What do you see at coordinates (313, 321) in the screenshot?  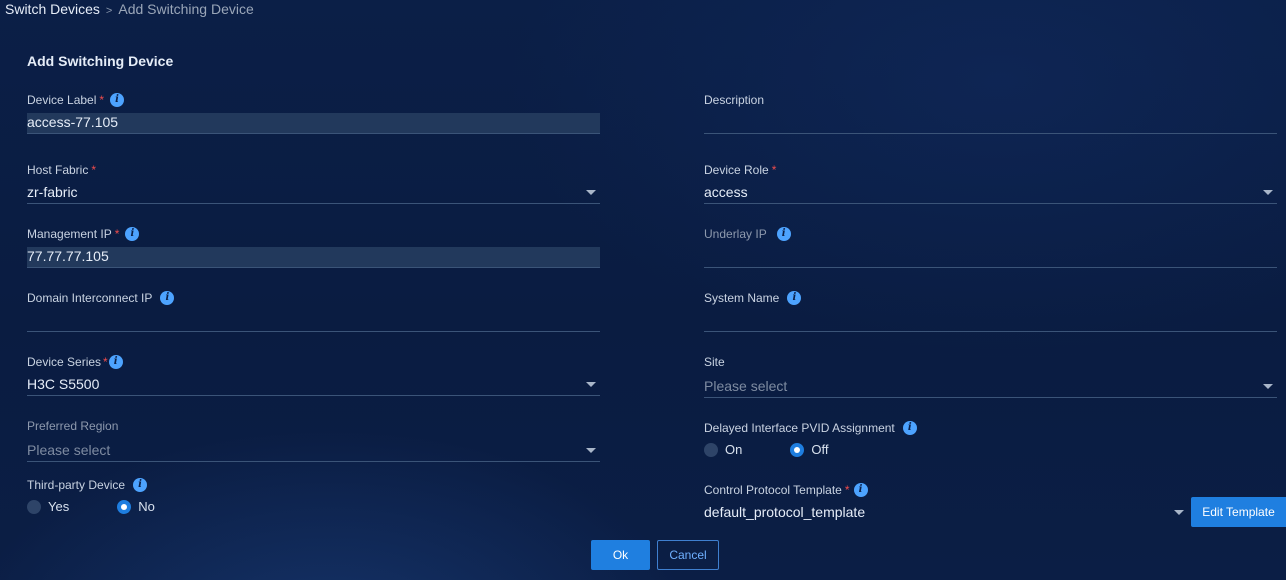 I see `domain-interconnect-ip-input` at bounding box center [313, 321].